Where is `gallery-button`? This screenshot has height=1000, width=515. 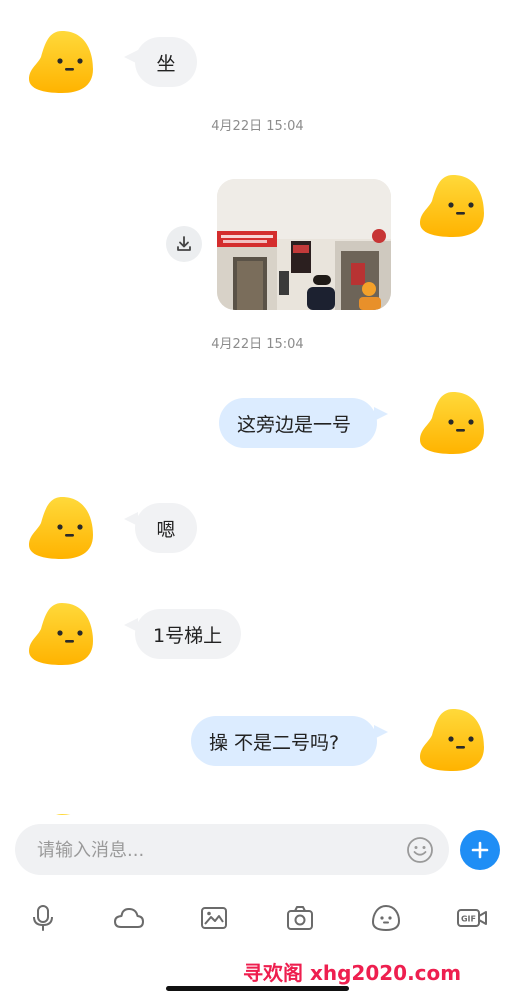 gallery-button is located at coordinates (214, 918).